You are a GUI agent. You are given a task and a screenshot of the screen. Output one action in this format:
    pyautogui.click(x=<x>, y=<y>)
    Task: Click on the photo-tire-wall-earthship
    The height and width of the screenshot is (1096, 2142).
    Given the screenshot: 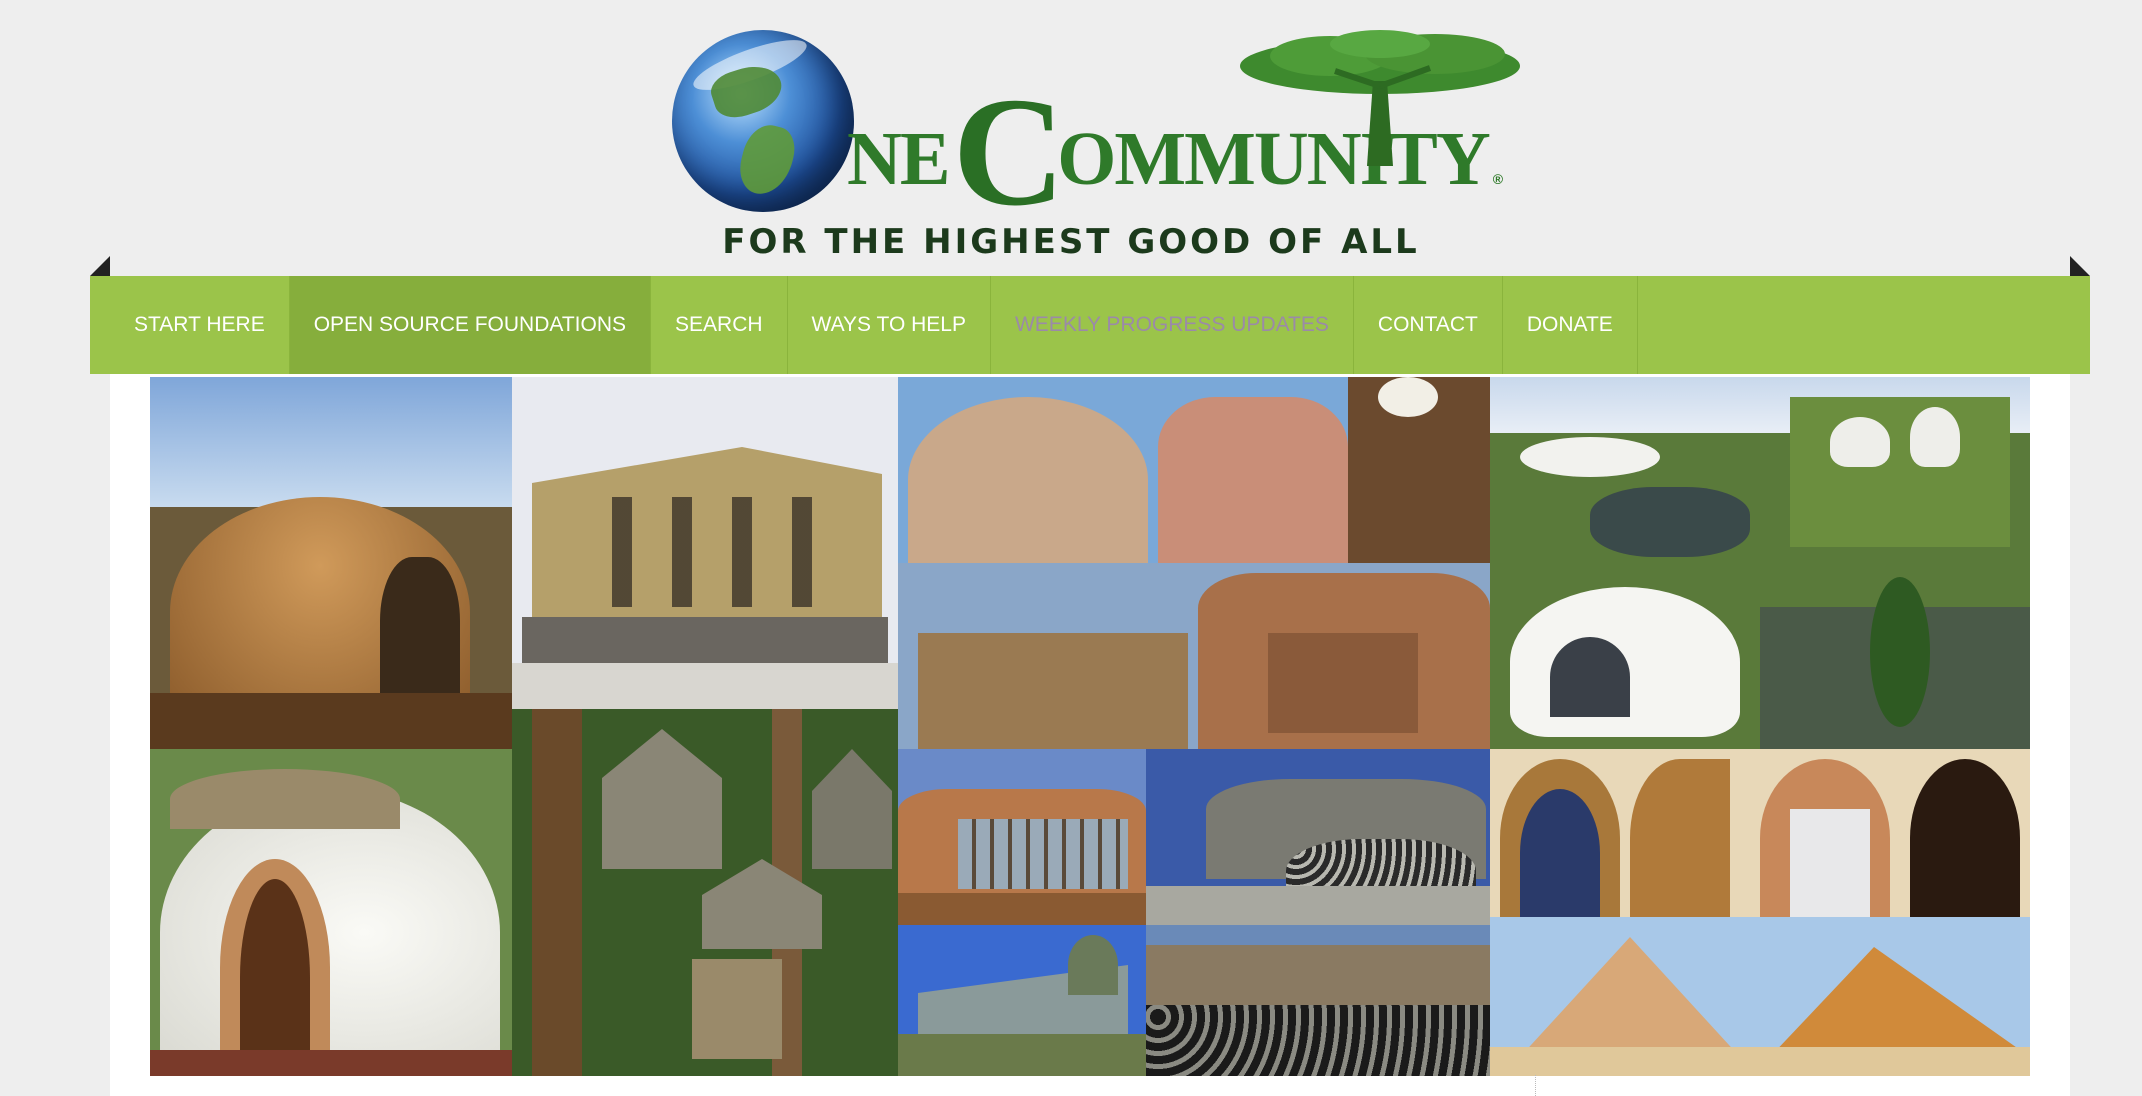 What is the action you would take?
    pyautogui.click(x=1318, y=837)
    